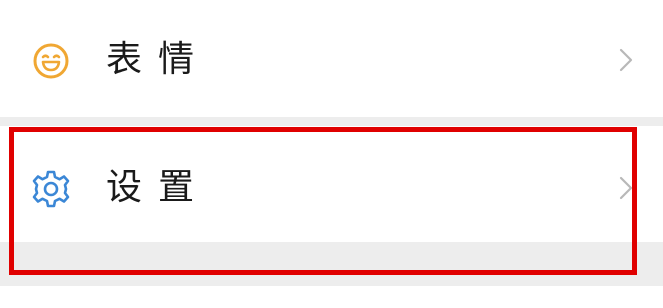 Image resolution: width=663 pixels, height=308 pixels. Describe the element at coordinates (331, 297) in the screenshot. I see `next-menu-item-partial` at that location.